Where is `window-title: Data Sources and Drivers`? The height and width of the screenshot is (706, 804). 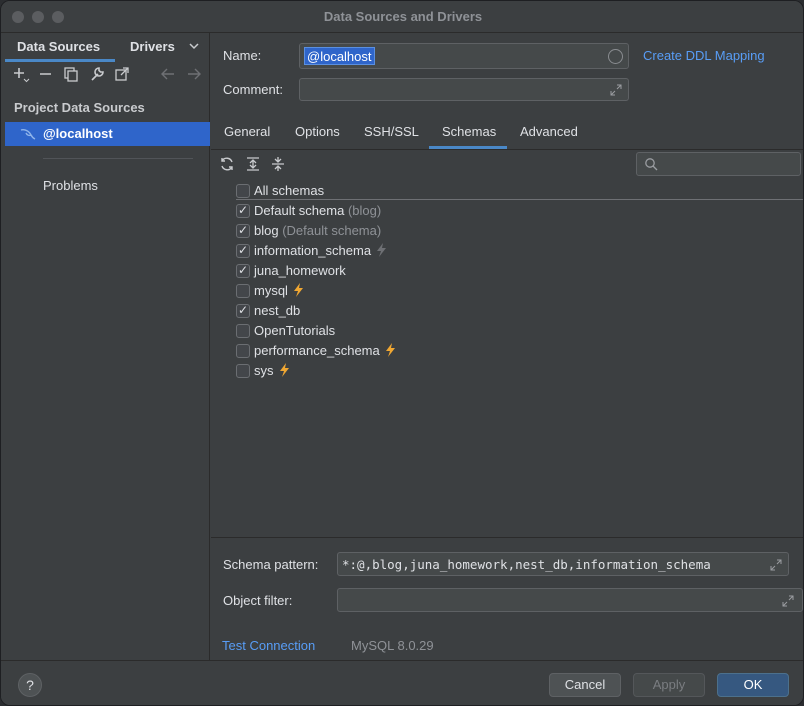
window-title: Data Sources and Drivers is located at coordinates (403, 16).